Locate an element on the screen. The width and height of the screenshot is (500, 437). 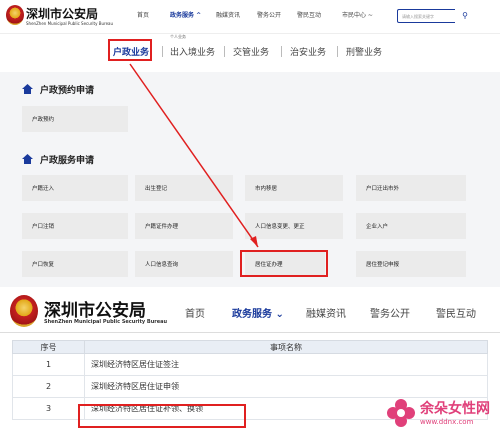
nav-gov-services: 政务服务 ^ is located at coordinates (185, 14).